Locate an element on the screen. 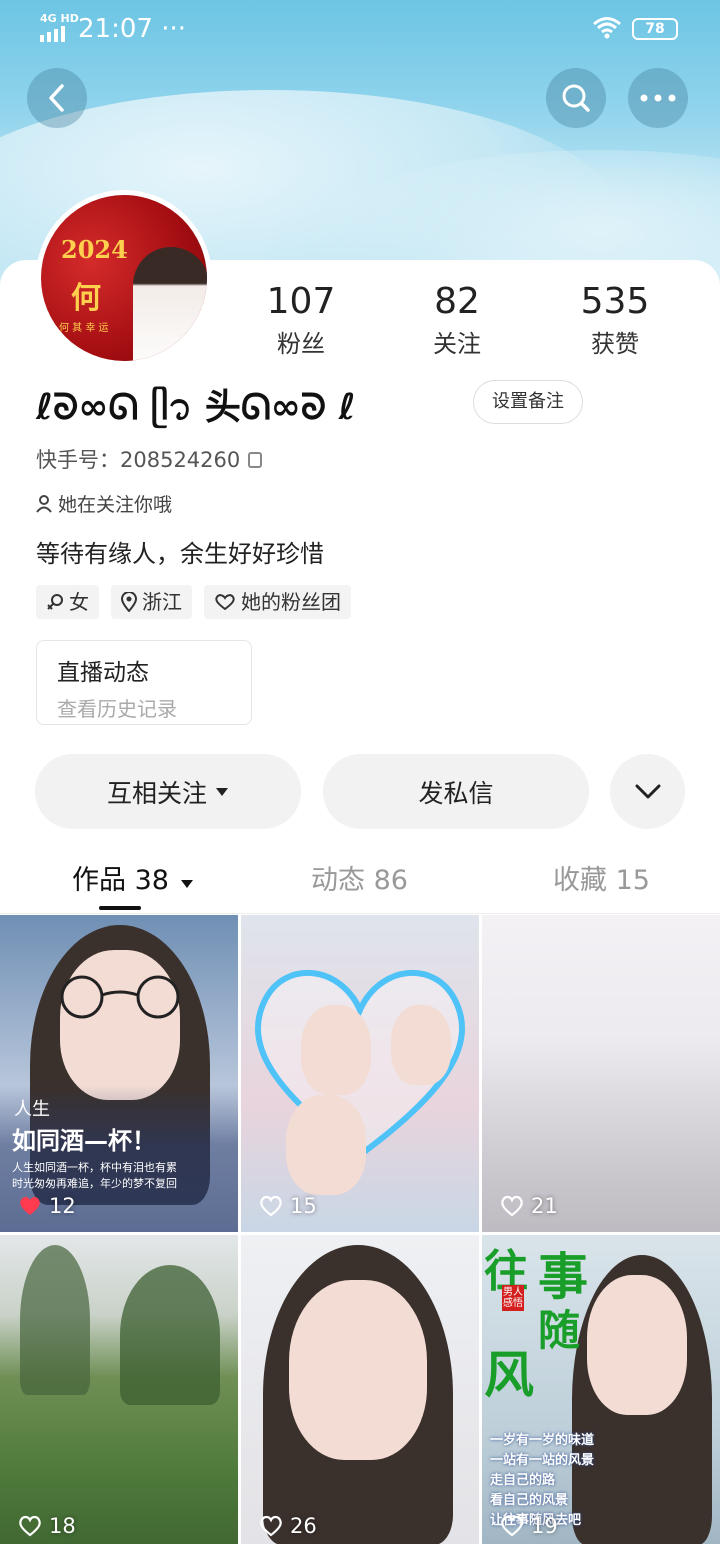 Image resolution: width=720 pixels, height=1544 pixels. chevron-left-icon is located at coordinates (56, 98).